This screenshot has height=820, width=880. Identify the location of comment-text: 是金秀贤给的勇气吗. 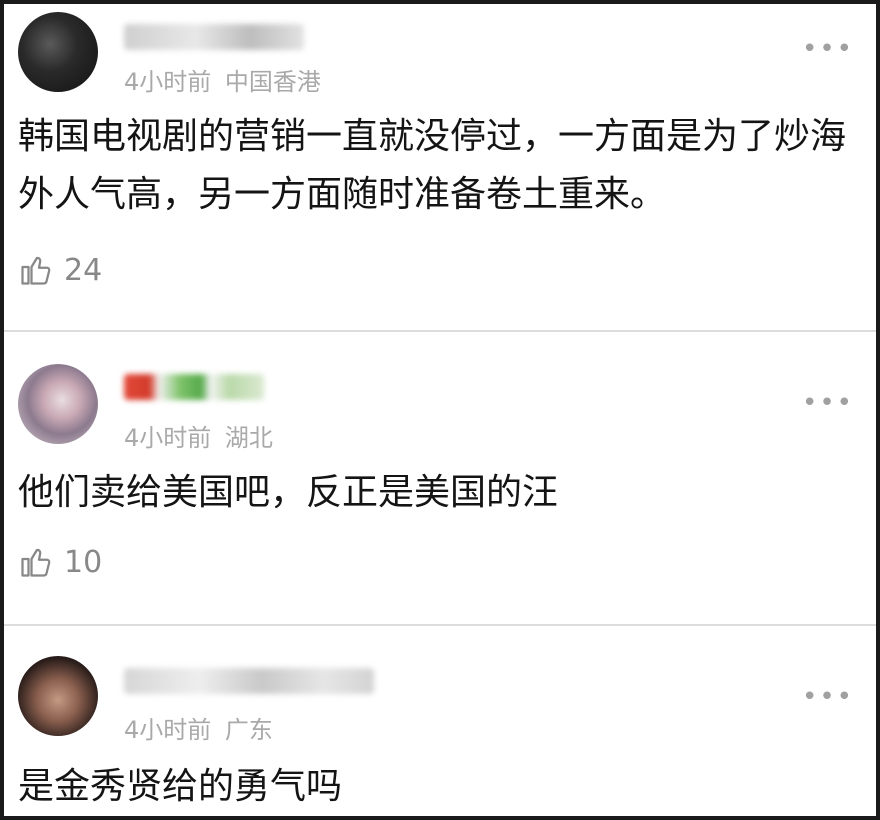
(180, 786).